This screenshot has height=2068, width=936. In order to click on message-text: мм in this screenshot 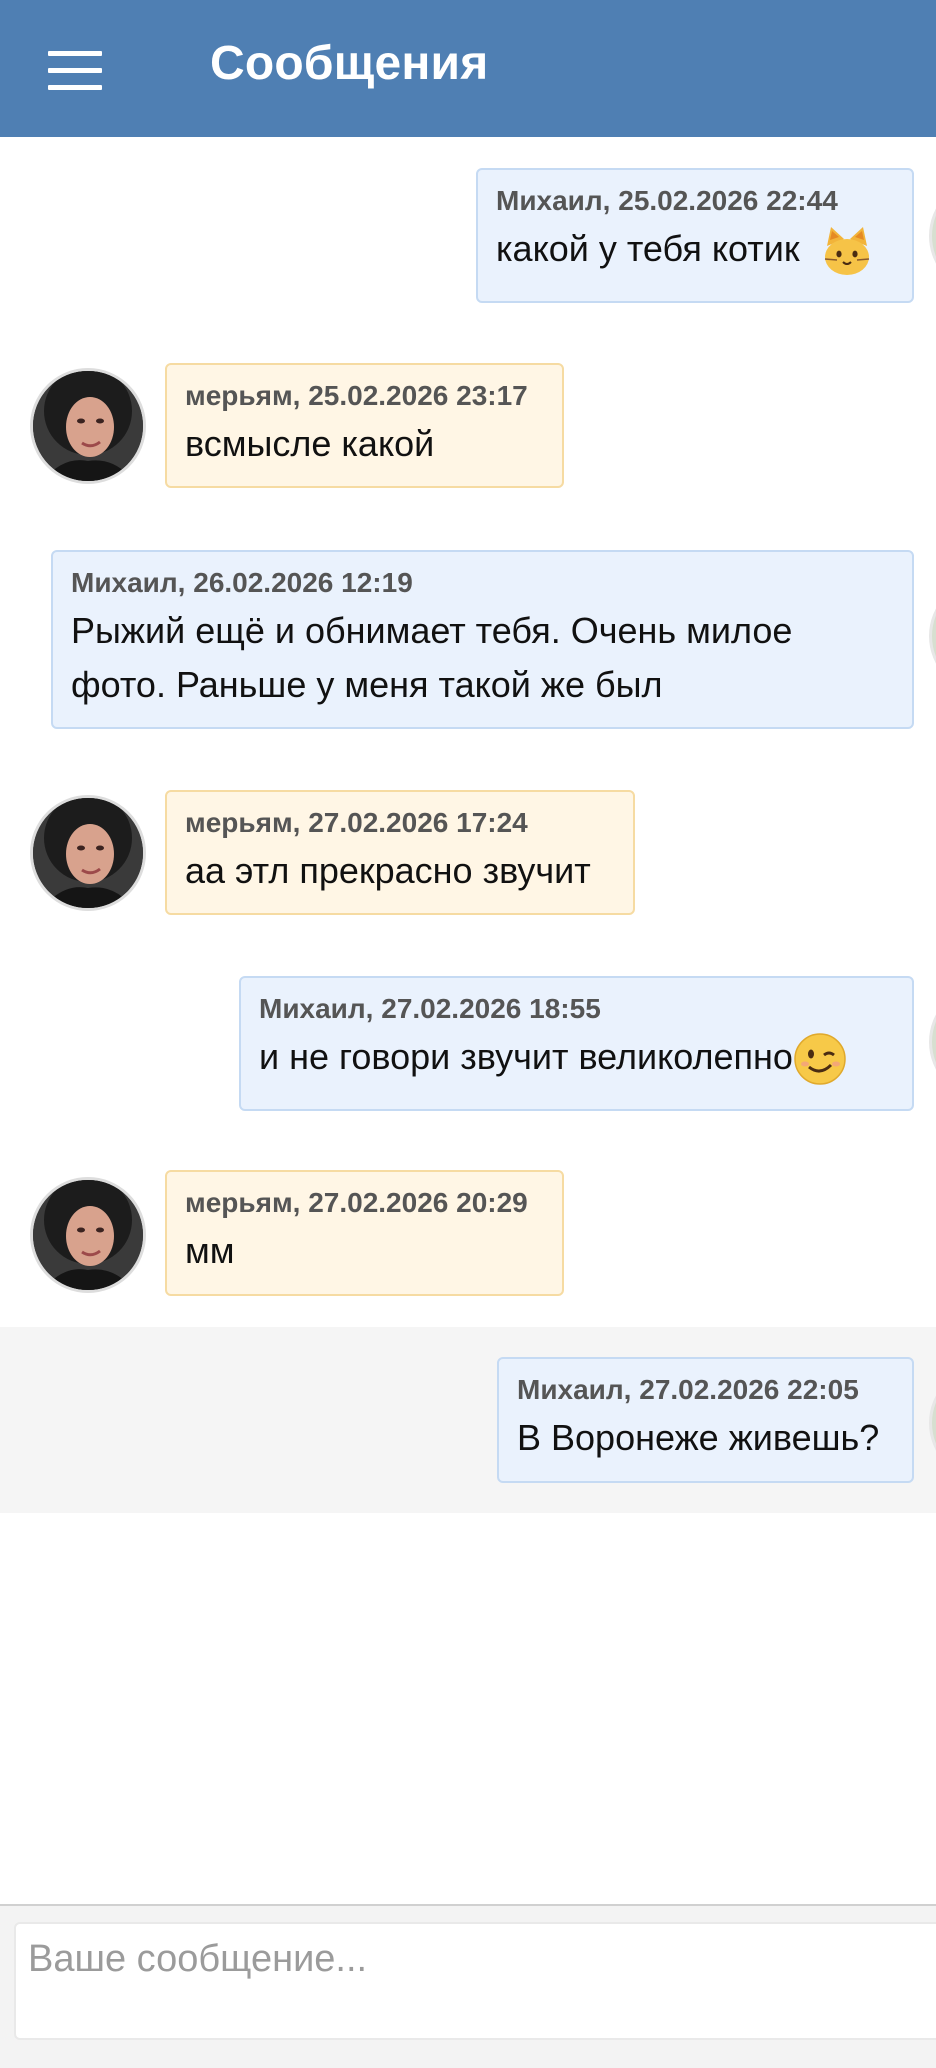, I will do `click(210, 1250)`.